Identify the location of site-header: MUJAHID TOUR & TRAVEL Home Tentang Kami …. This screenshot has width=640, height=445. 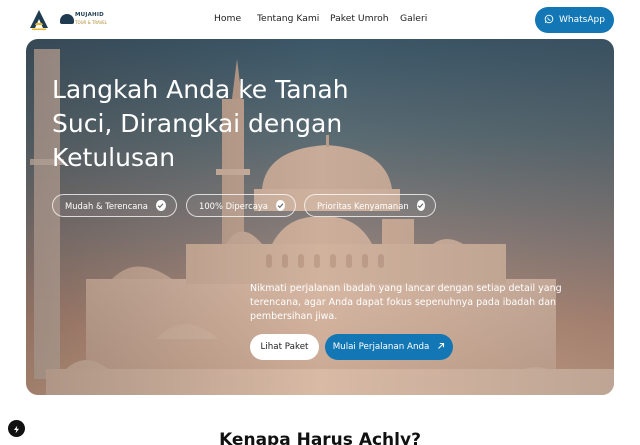
(320, 20).